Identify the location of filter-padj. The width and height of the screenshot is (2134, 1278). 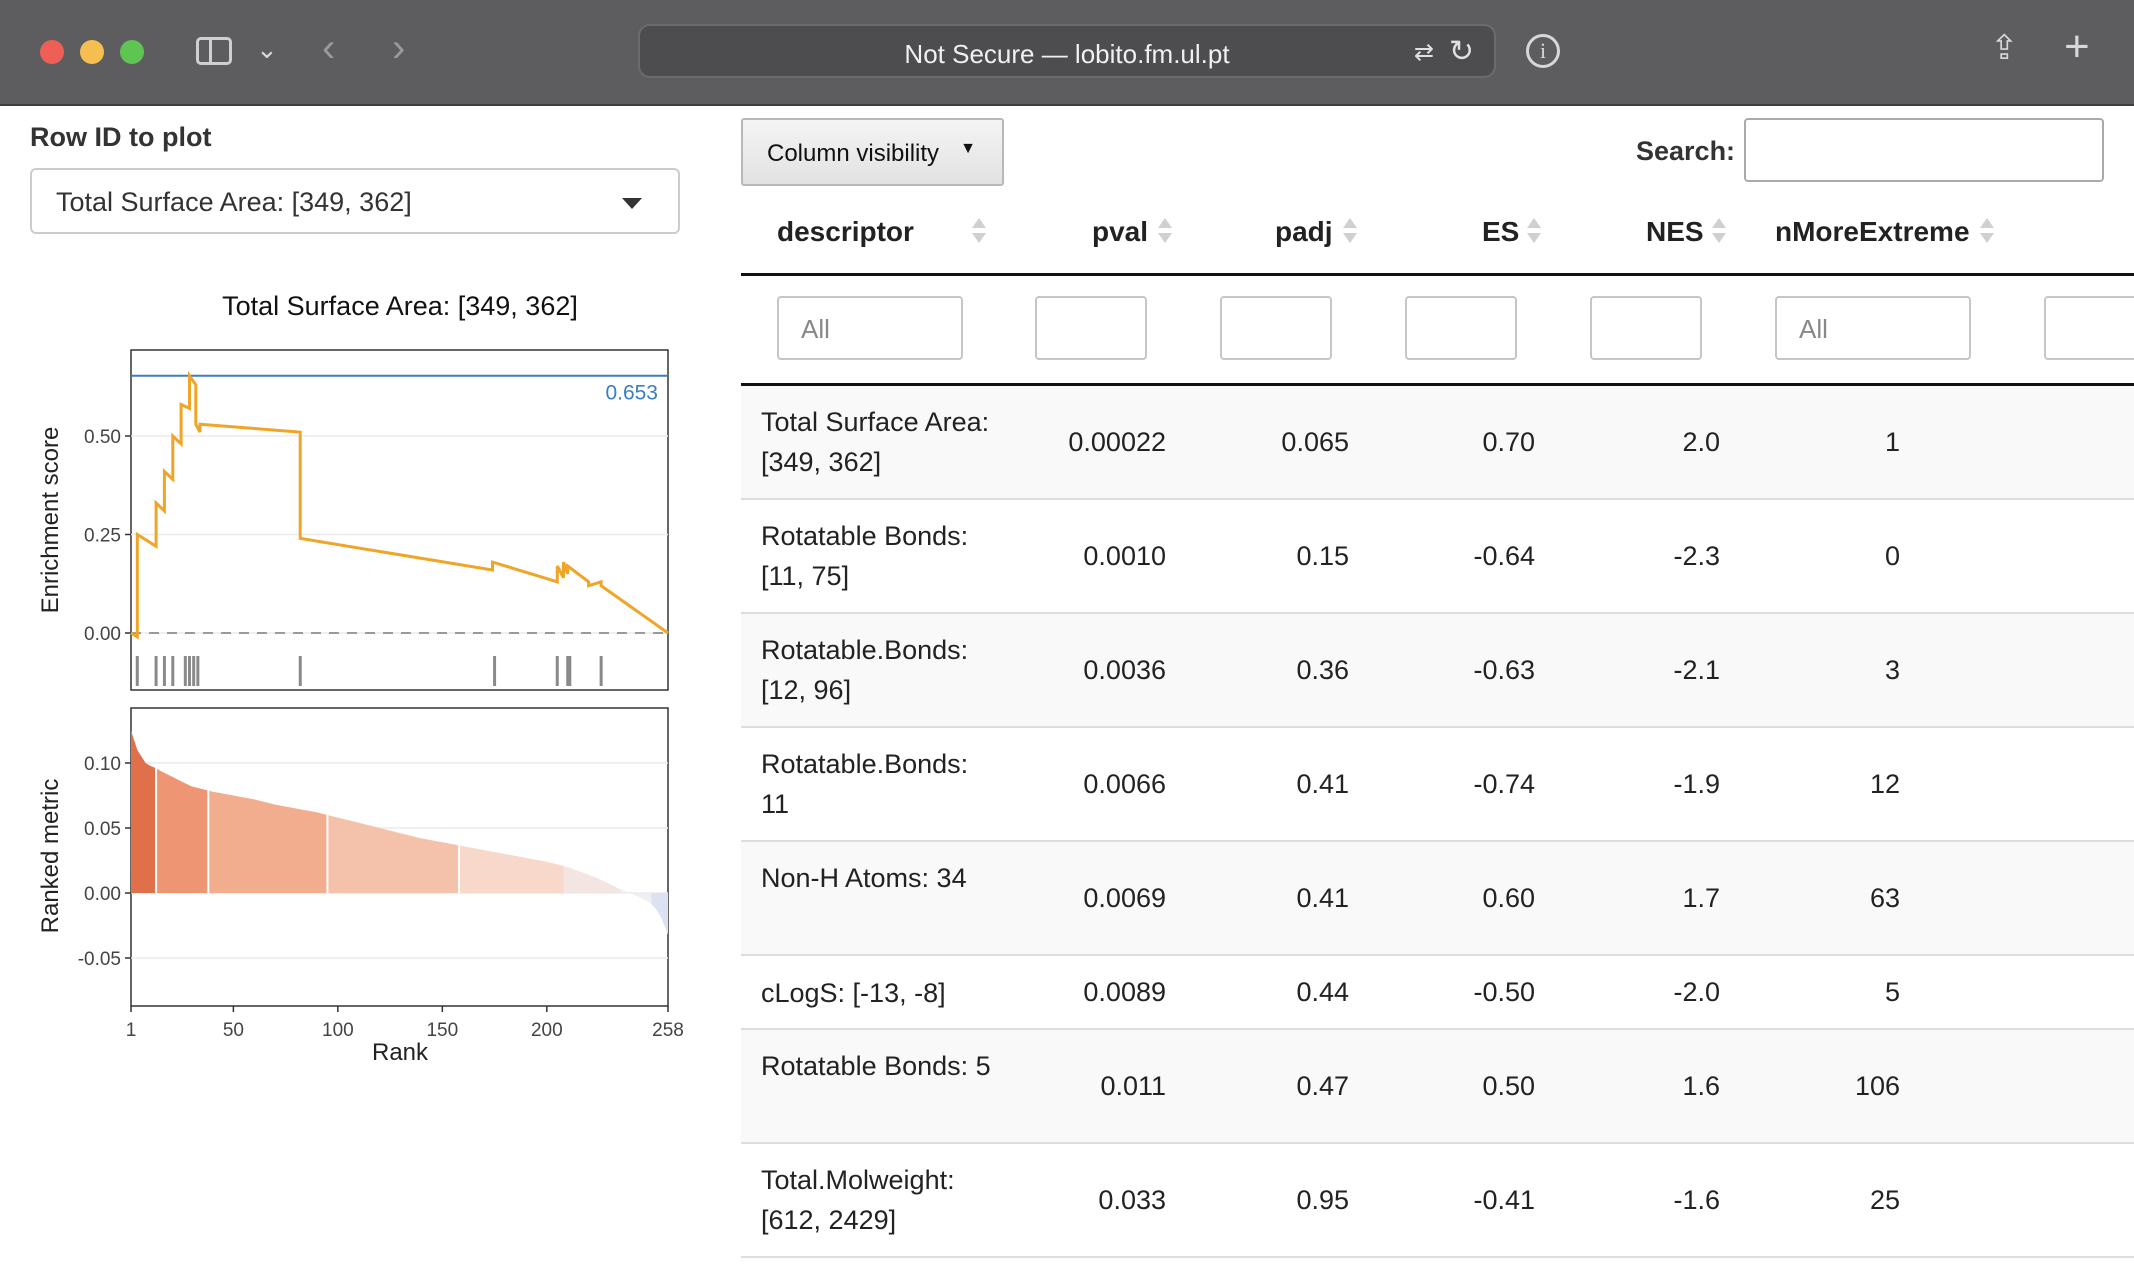
(1276, 328).